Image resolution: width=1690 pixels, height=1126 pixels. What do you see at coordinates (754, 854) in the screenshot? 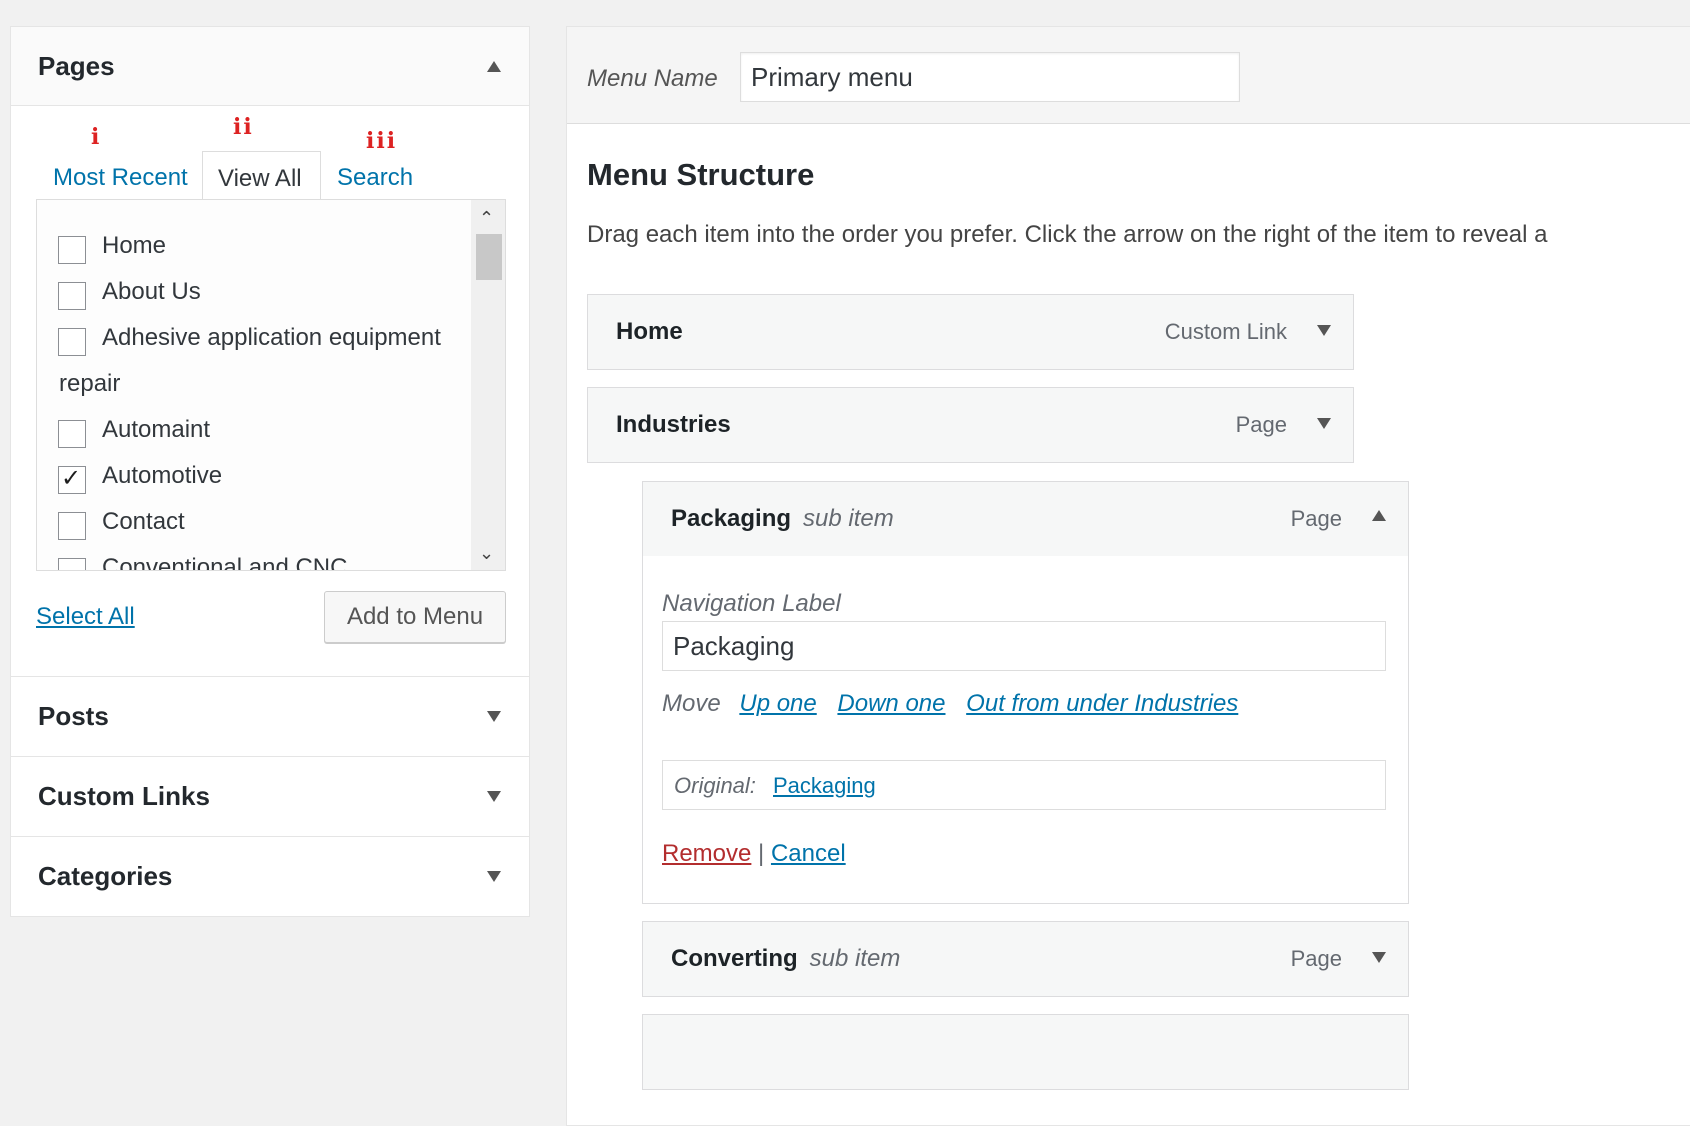
I see `item-actions: Remove | Cancel` at bounding box center [754, 854].